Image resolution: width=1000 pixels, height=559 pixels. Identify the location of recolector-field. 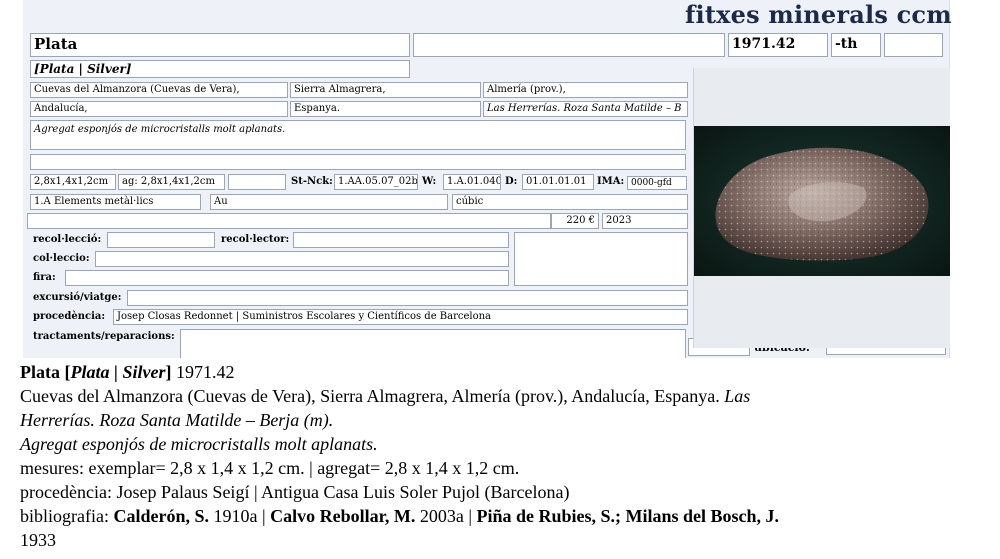
(401, 240).